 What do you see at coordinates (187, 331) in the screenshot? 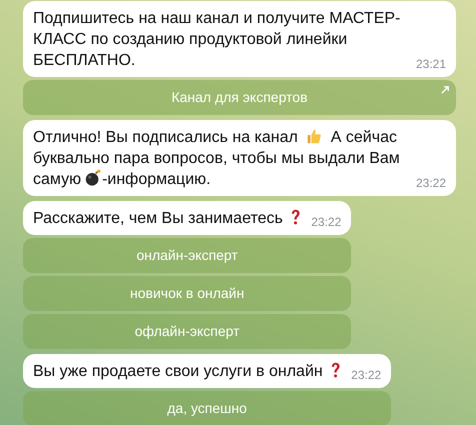
I see `reply-button: офлайн-эксперт` at bounding box center [187, 331].